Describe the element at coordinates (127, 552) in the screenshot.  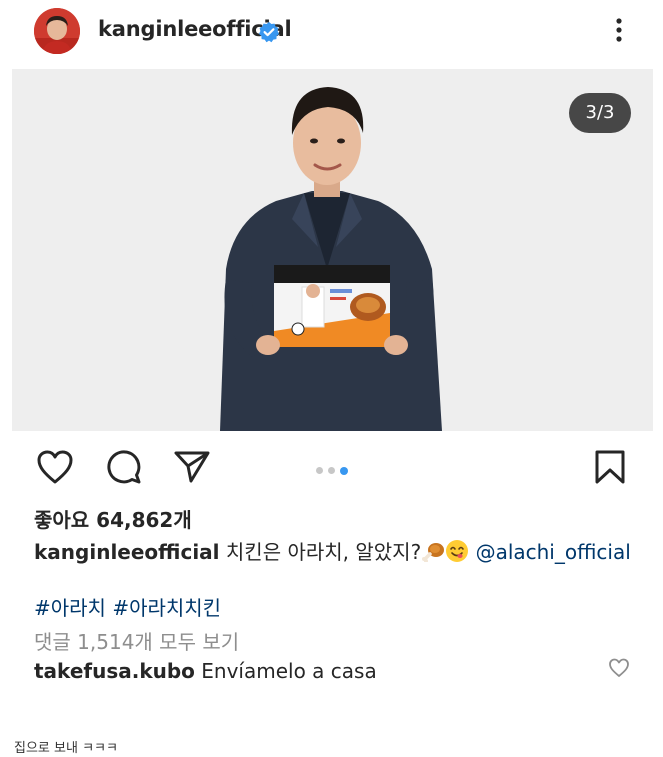
I see `caption-username: kanginleeofficial` at that location.